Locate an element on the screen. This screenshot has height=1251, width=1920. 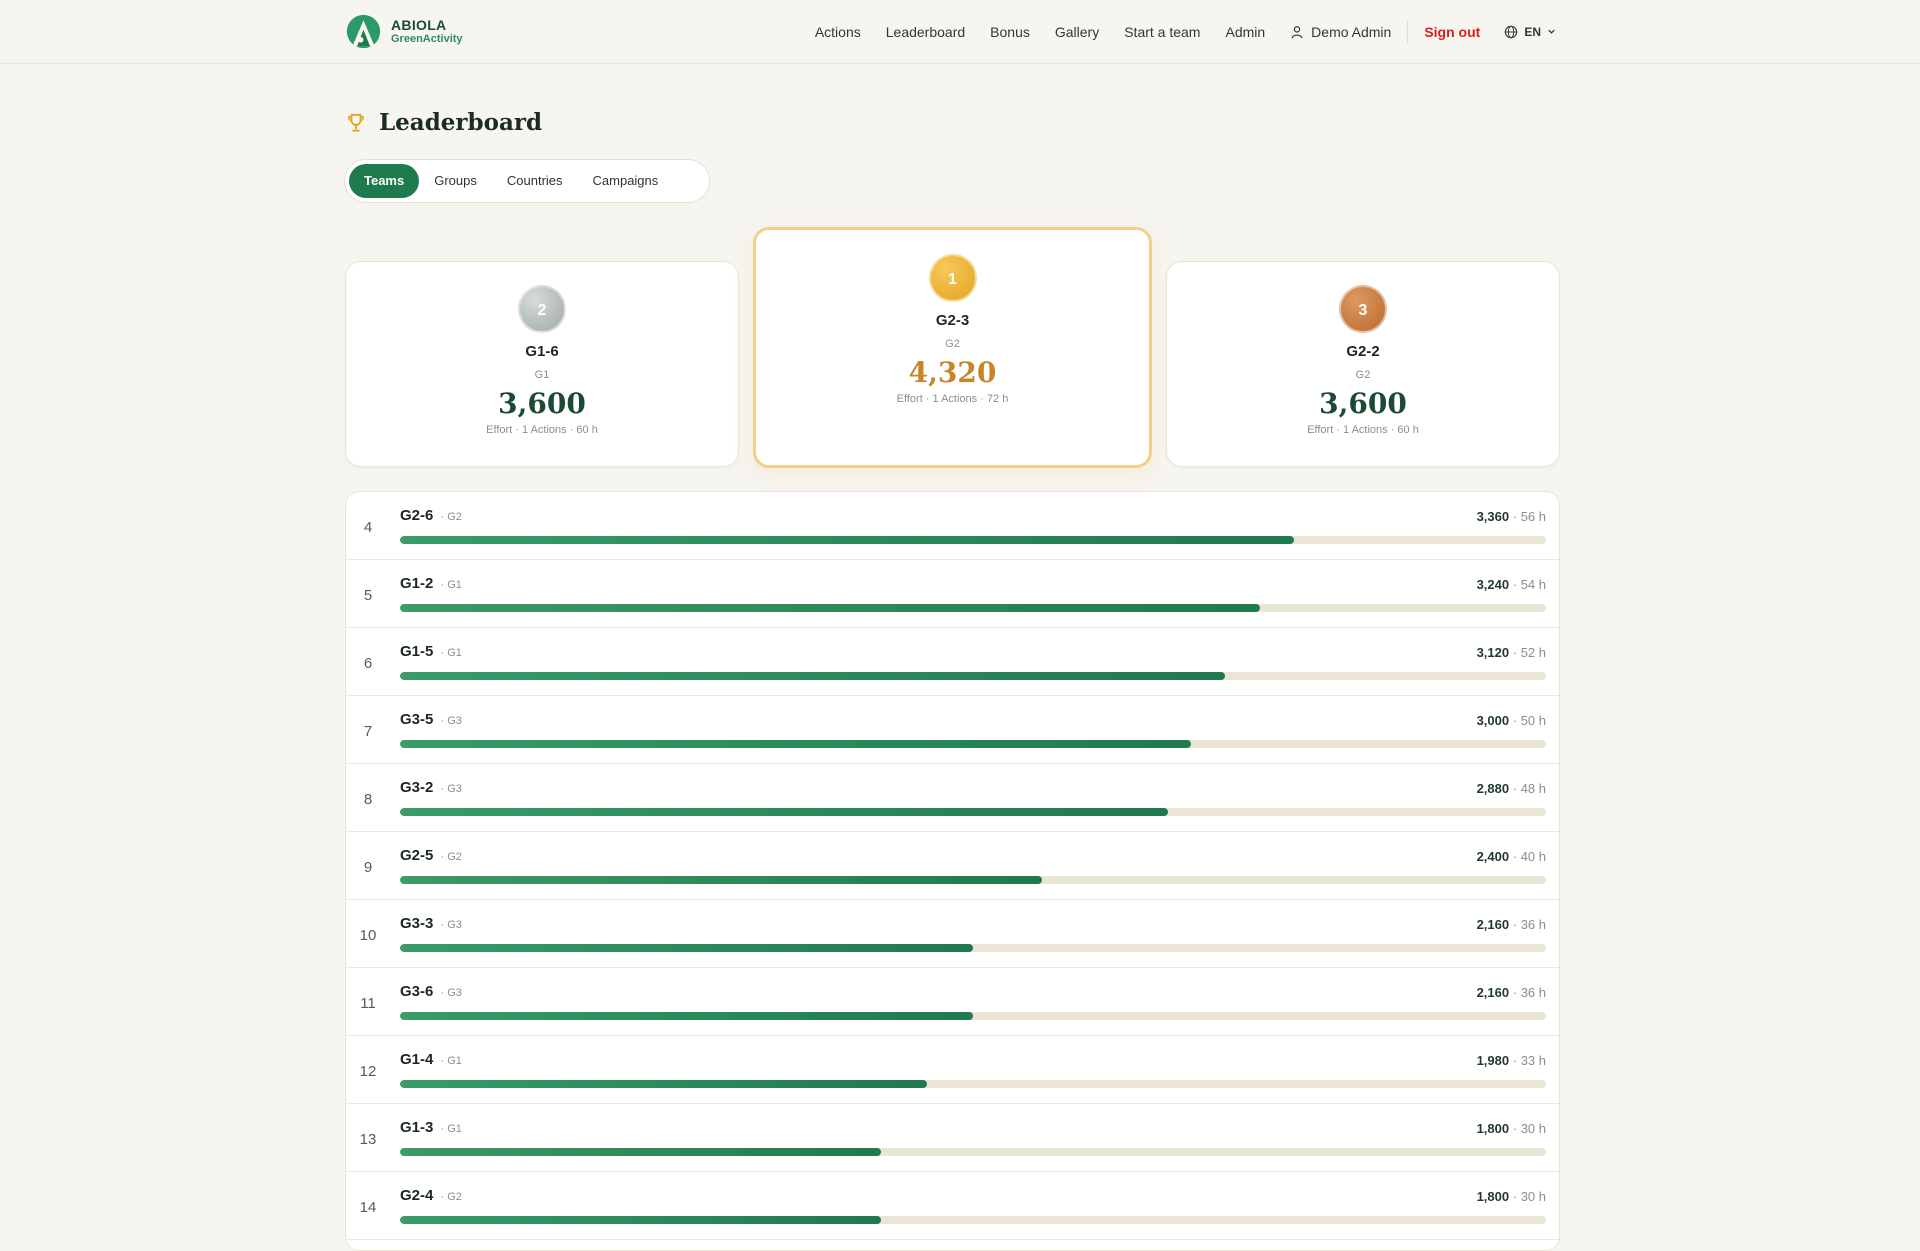
sign-out-link: Sign out is located at coordinates (1452, 32).